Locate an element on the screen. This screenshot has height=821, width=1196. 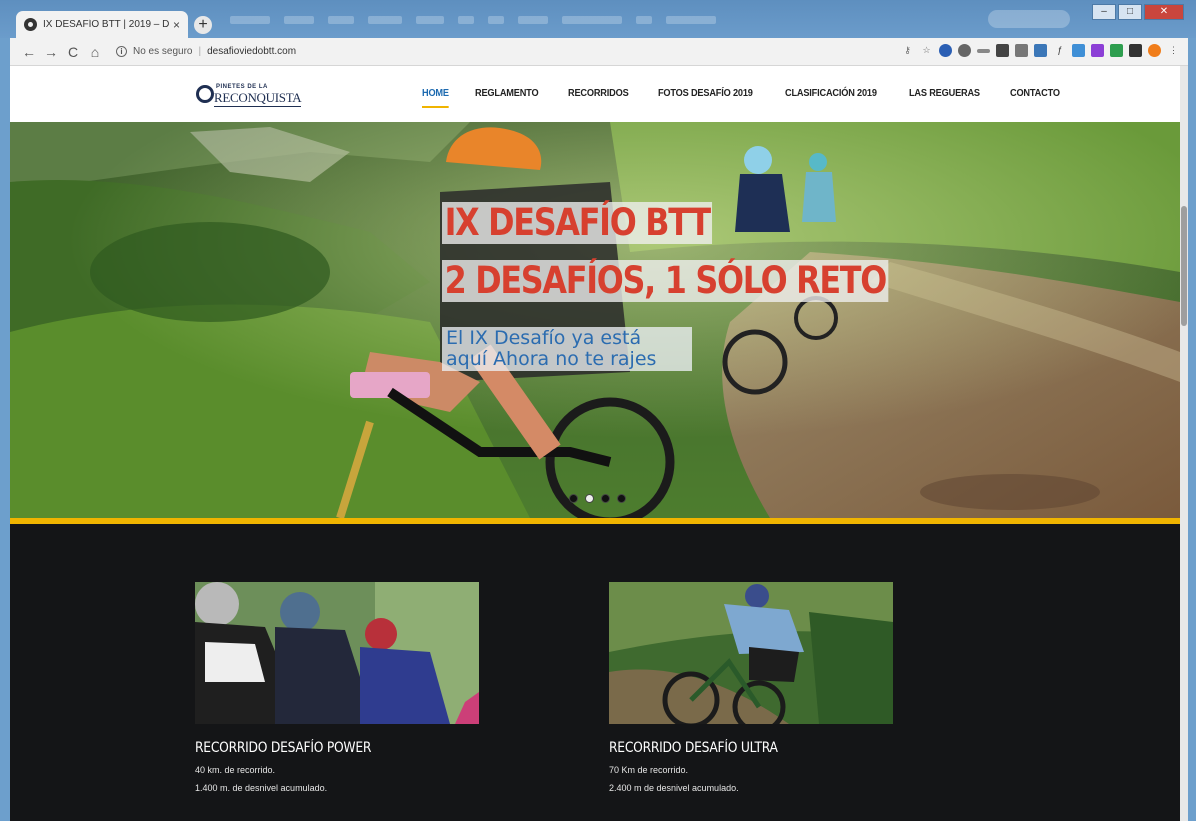
scrollbar-thumb is located at coordinates (1184, 266).